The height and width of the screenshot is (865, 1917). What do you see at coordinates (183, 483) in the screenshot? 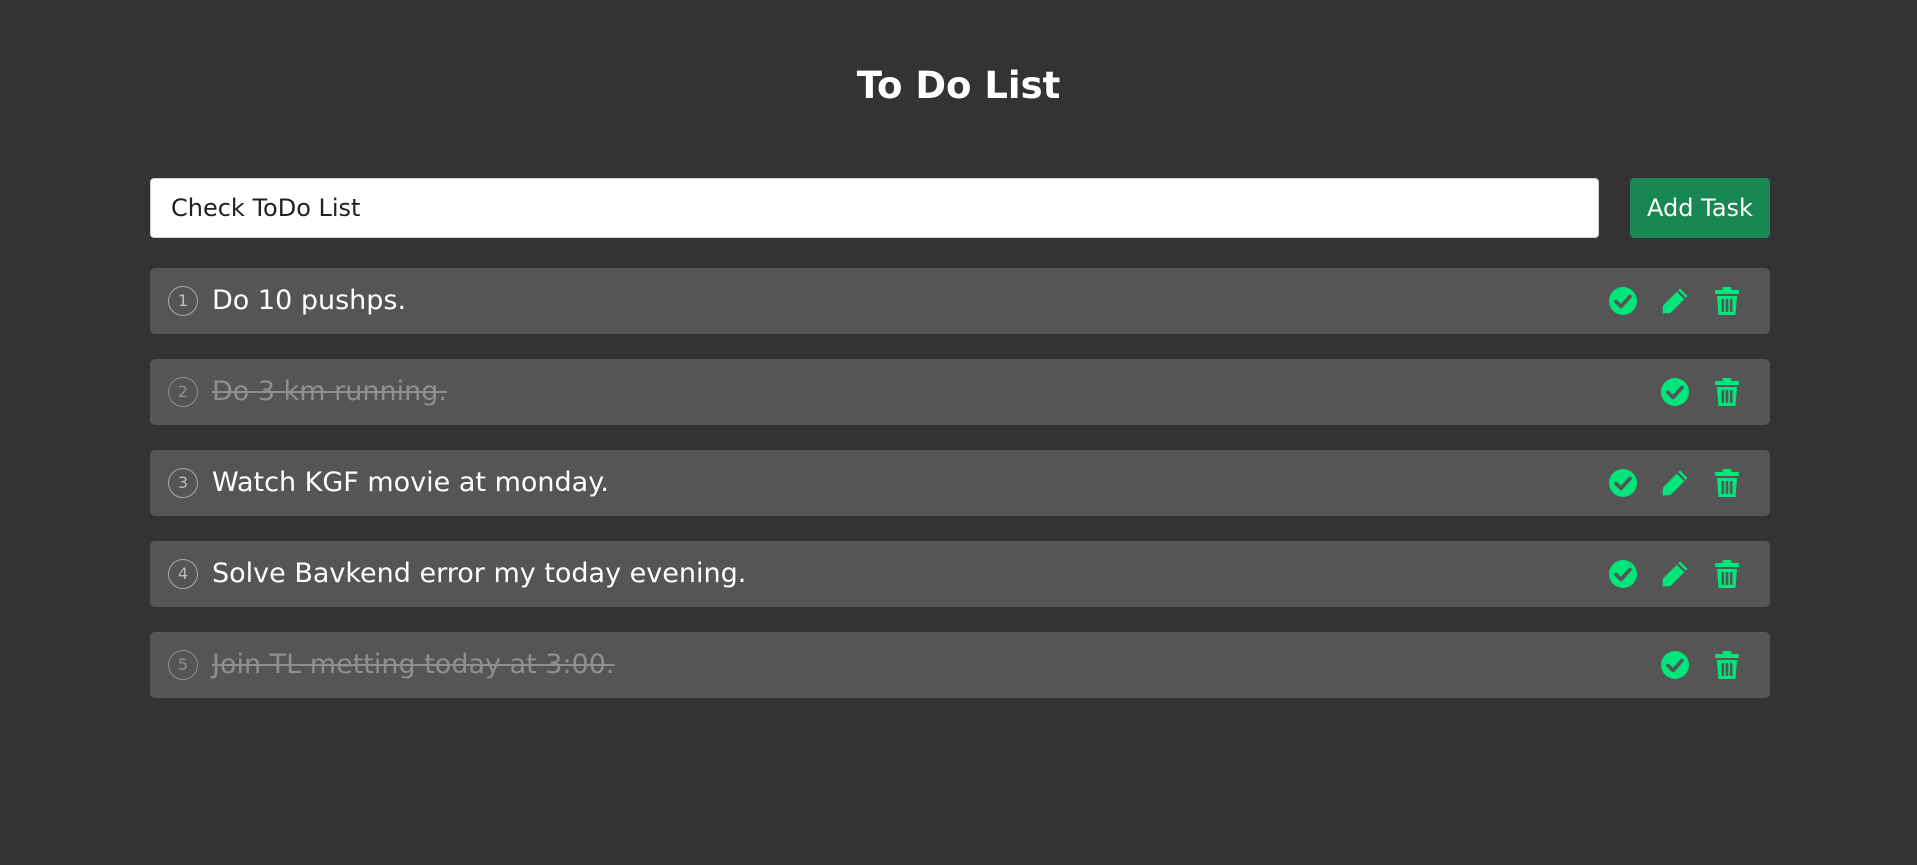
I see `task-number: 3` at bounding box center [183, 483].